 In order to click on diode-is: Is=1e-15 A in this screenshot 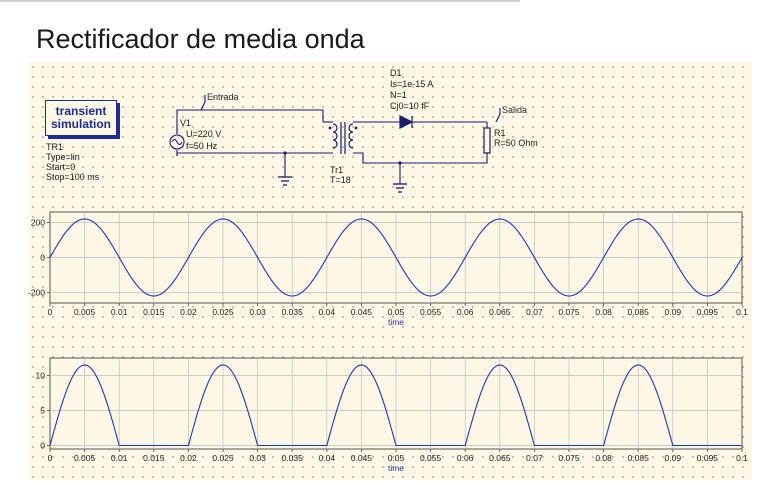, I will do `click(411, 84)`.